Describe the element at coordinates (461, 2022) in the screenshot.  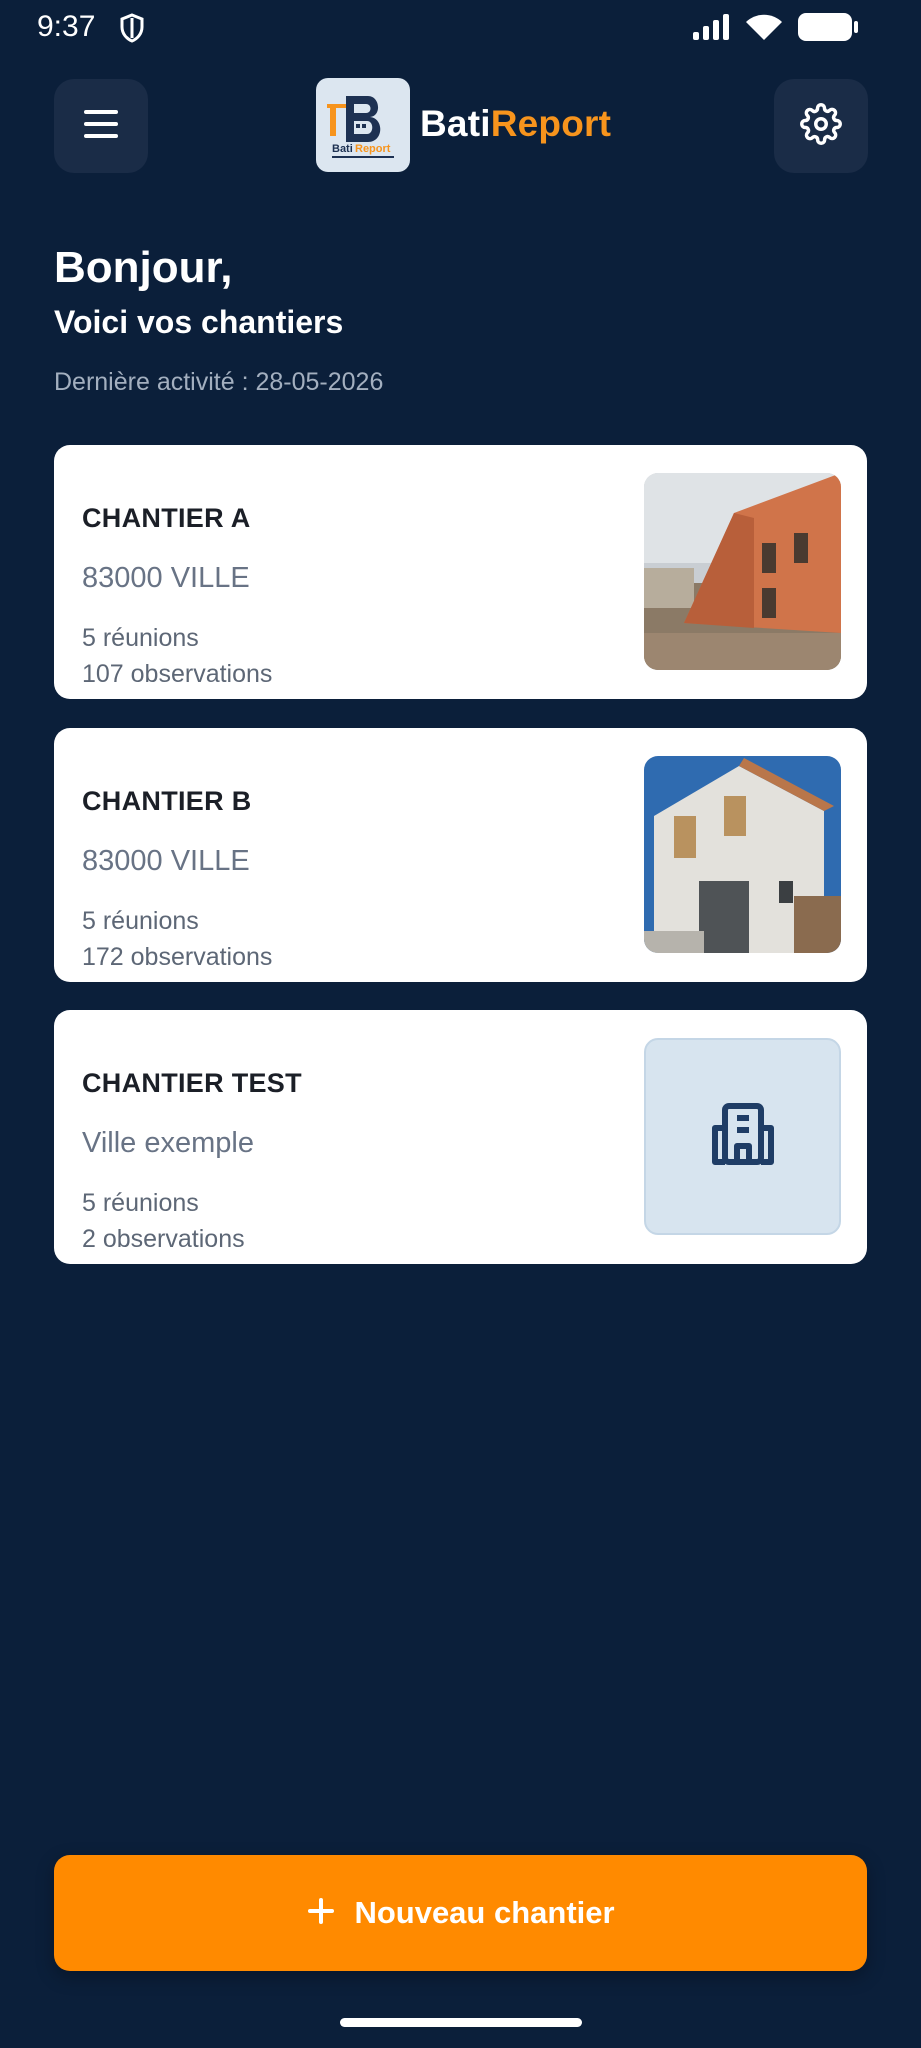
I see `home-indicator` at that location.